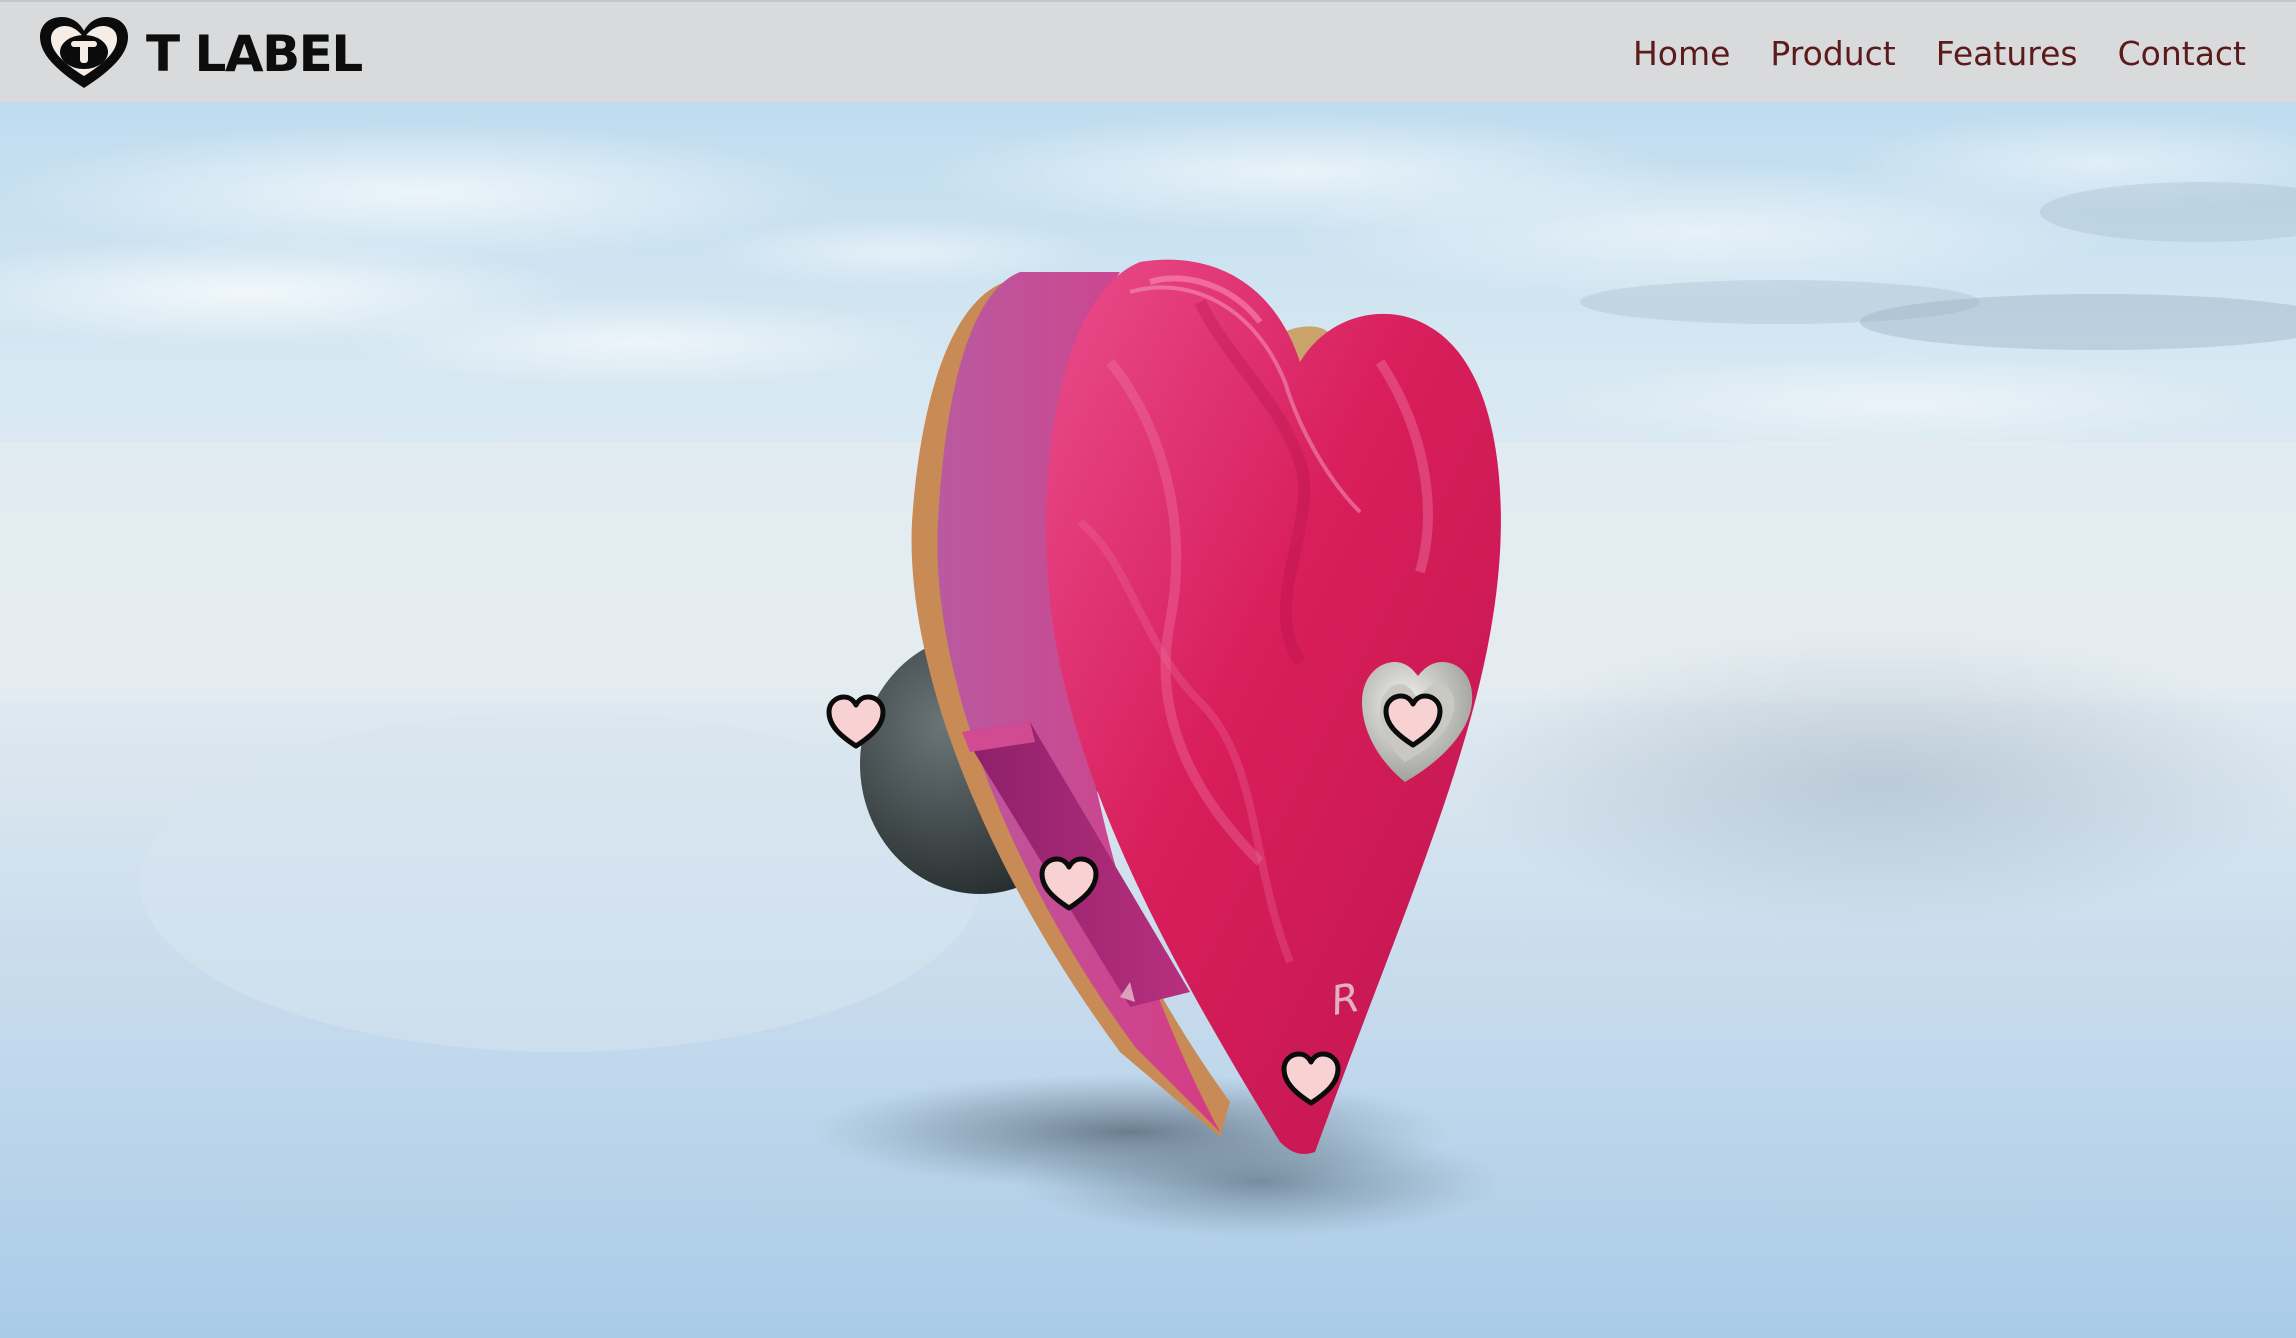  Describe the element at coordinates (2182, 53) in the screenshot. I see `nav-link-contact: Contact` at that location.